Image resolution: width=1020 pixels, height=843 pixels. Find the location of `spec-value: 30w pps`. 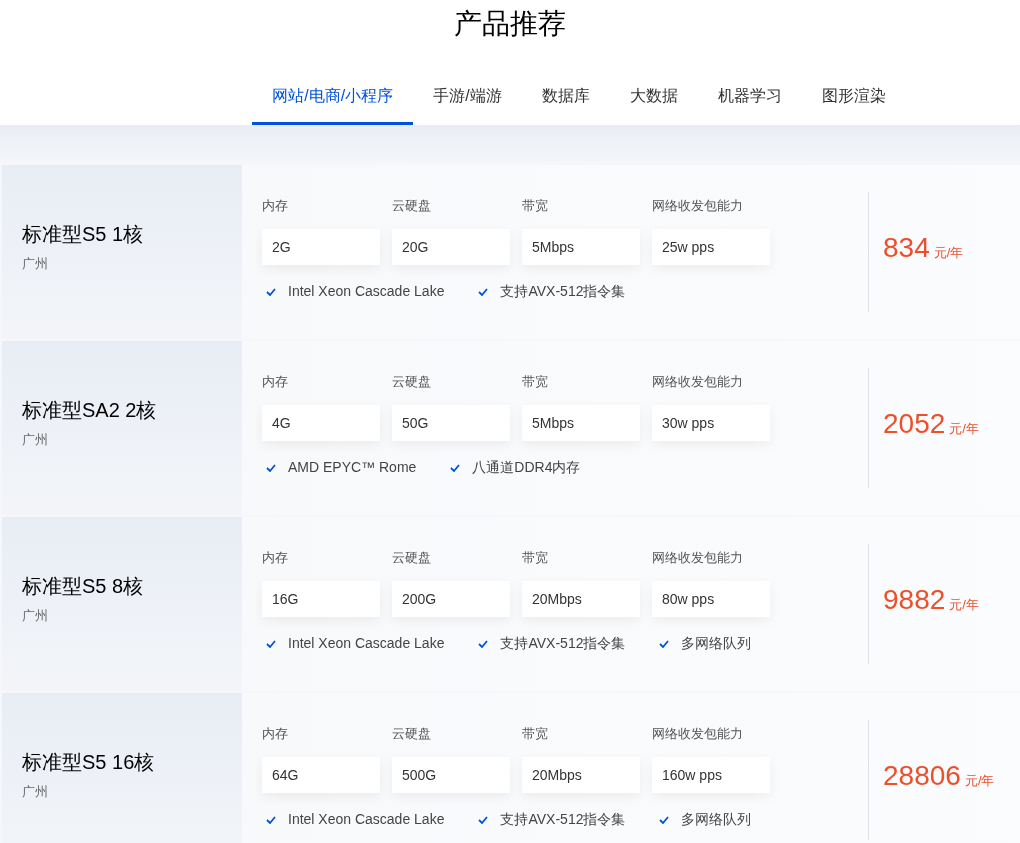

spec-value: 30w pps is located at coordinates (711, 423).